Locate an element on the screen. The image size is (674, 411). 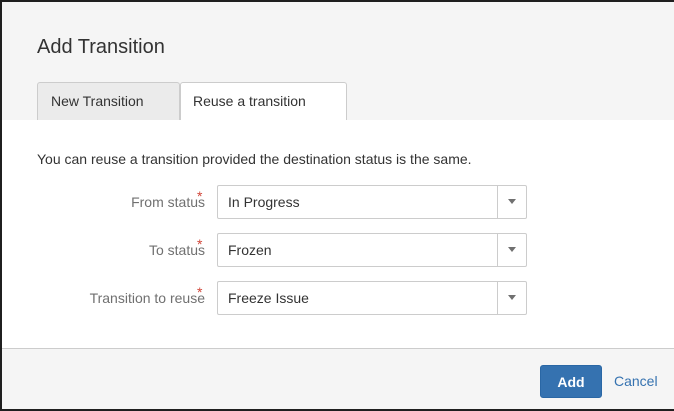
to-status-row: To status * Frozen is located at coordinates (302, 250).